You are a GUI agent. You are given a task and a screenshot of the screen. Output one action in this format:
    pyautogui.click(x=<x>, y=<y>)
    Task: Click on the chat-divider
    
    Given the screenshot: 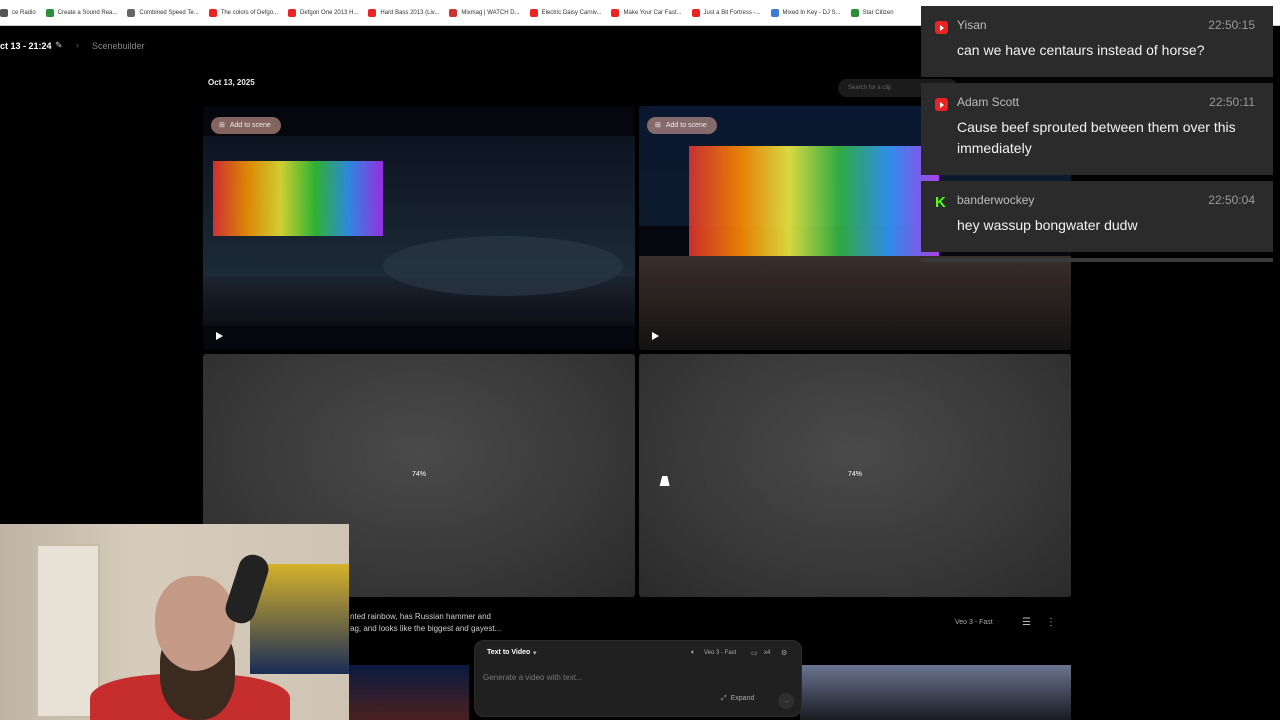 What is the action you would take?
    pyautogui.click(x=1097, y=260)
    